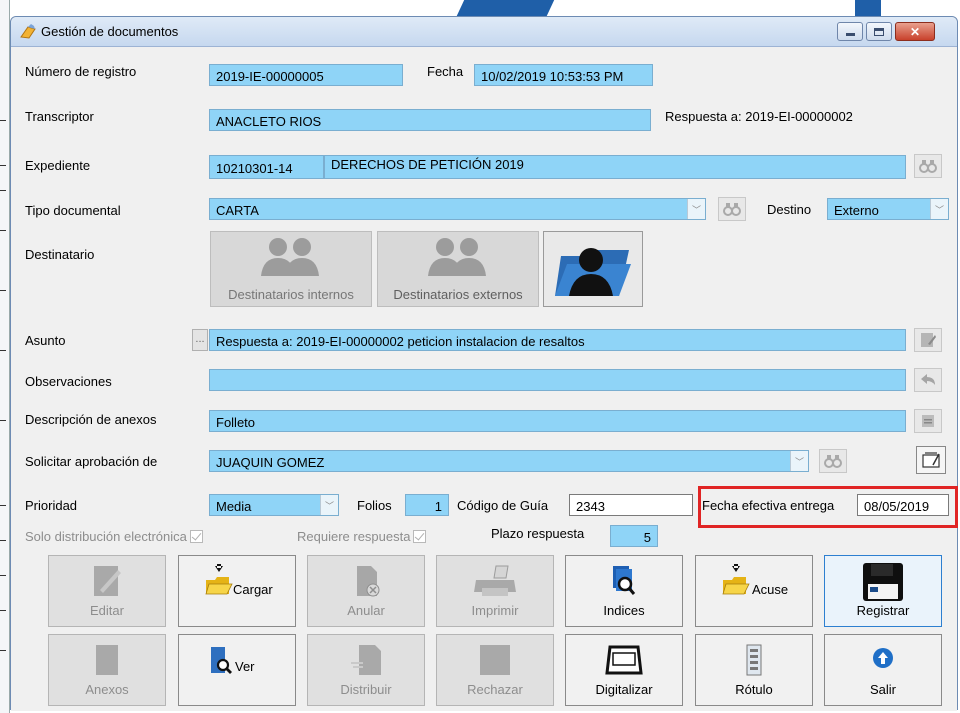  I want to click on observaciones-undo-button, so click(928, 380).